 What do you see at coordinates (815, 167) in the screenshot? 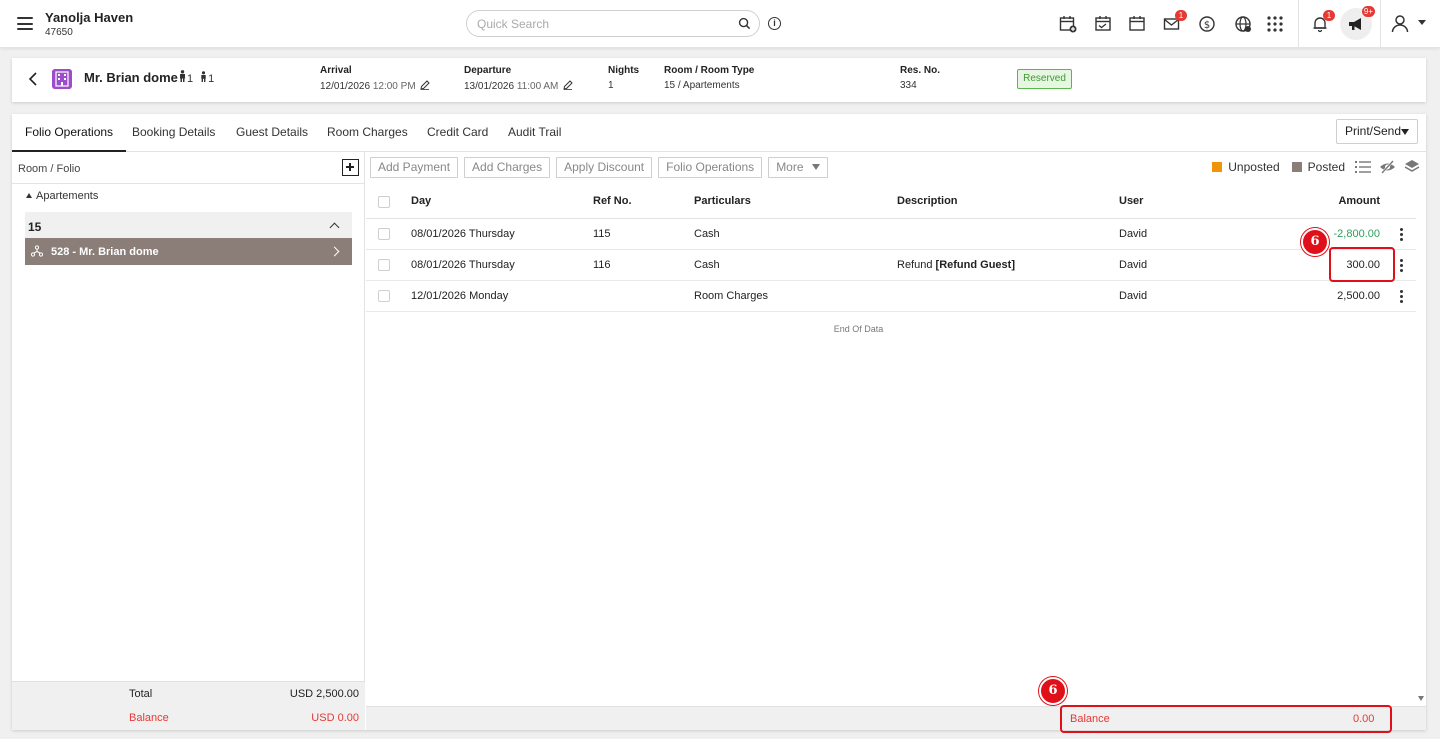
I see `caret-down-icon` at bounding box center [815, 167].